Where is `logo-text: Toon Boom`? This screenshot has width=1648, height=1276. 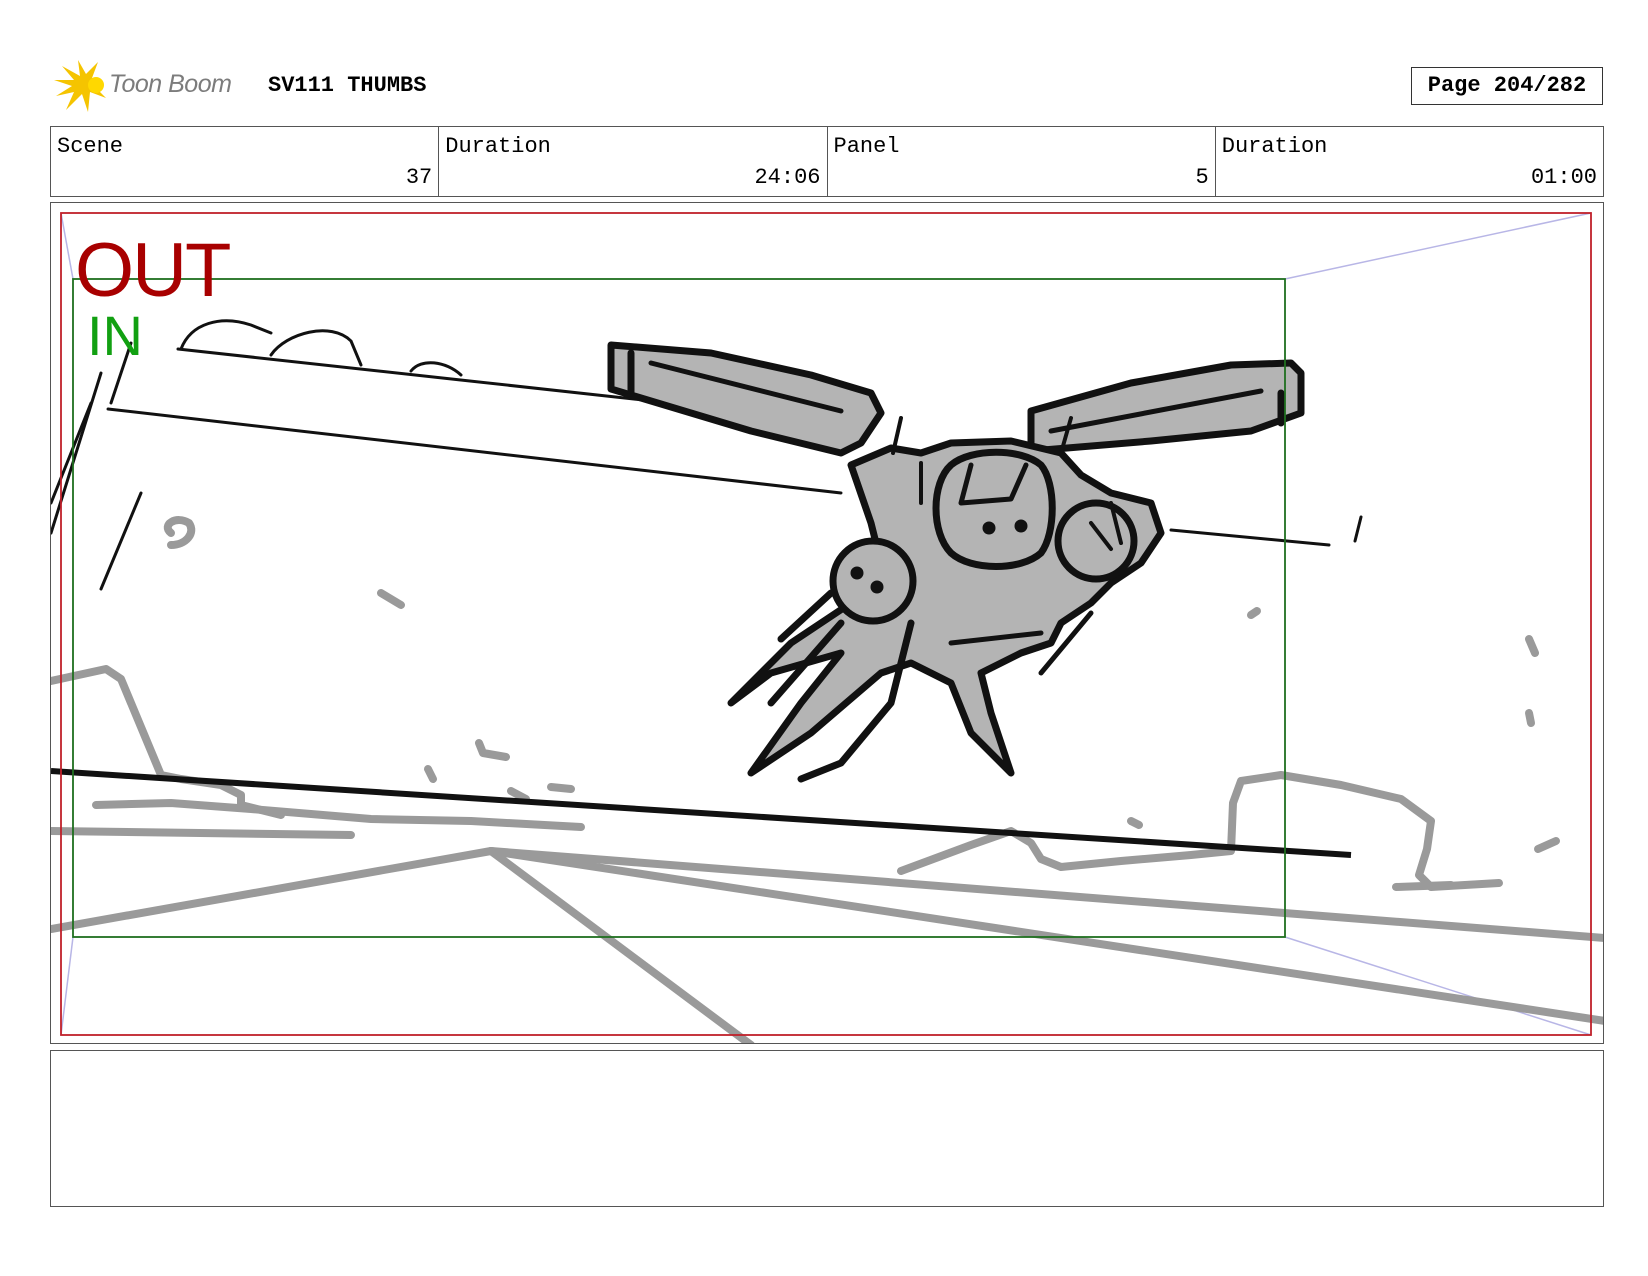
logo-text: Toon Boom is located at coordinates (170, 84).